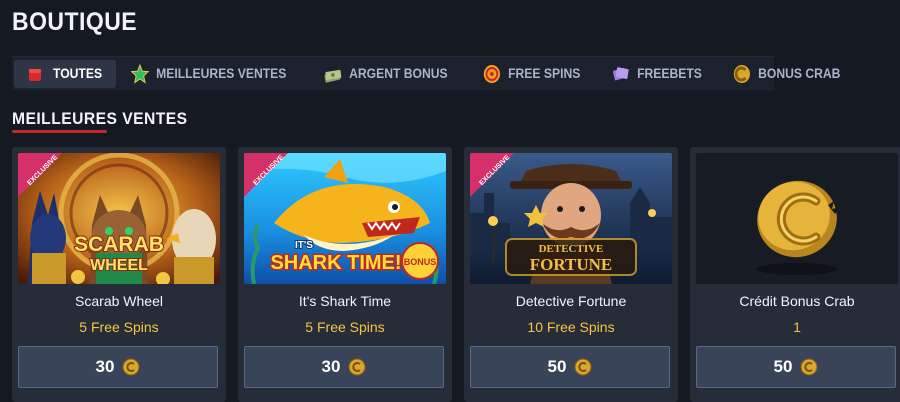 The height and width of the screenshot is (402, 900). What do you see at coordinates (571, 264) in the screenshot?
I see `art-title: FORTUNE` at bounding box center [571, 264].